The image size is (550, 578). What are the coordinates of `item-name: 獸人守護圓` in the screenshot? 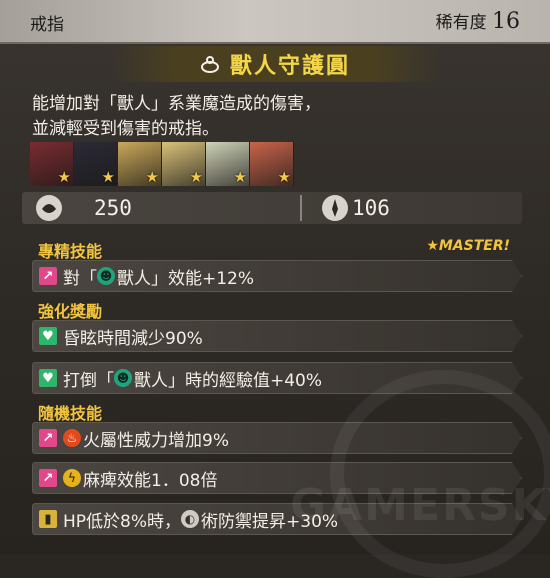 It's located at (289, 66).